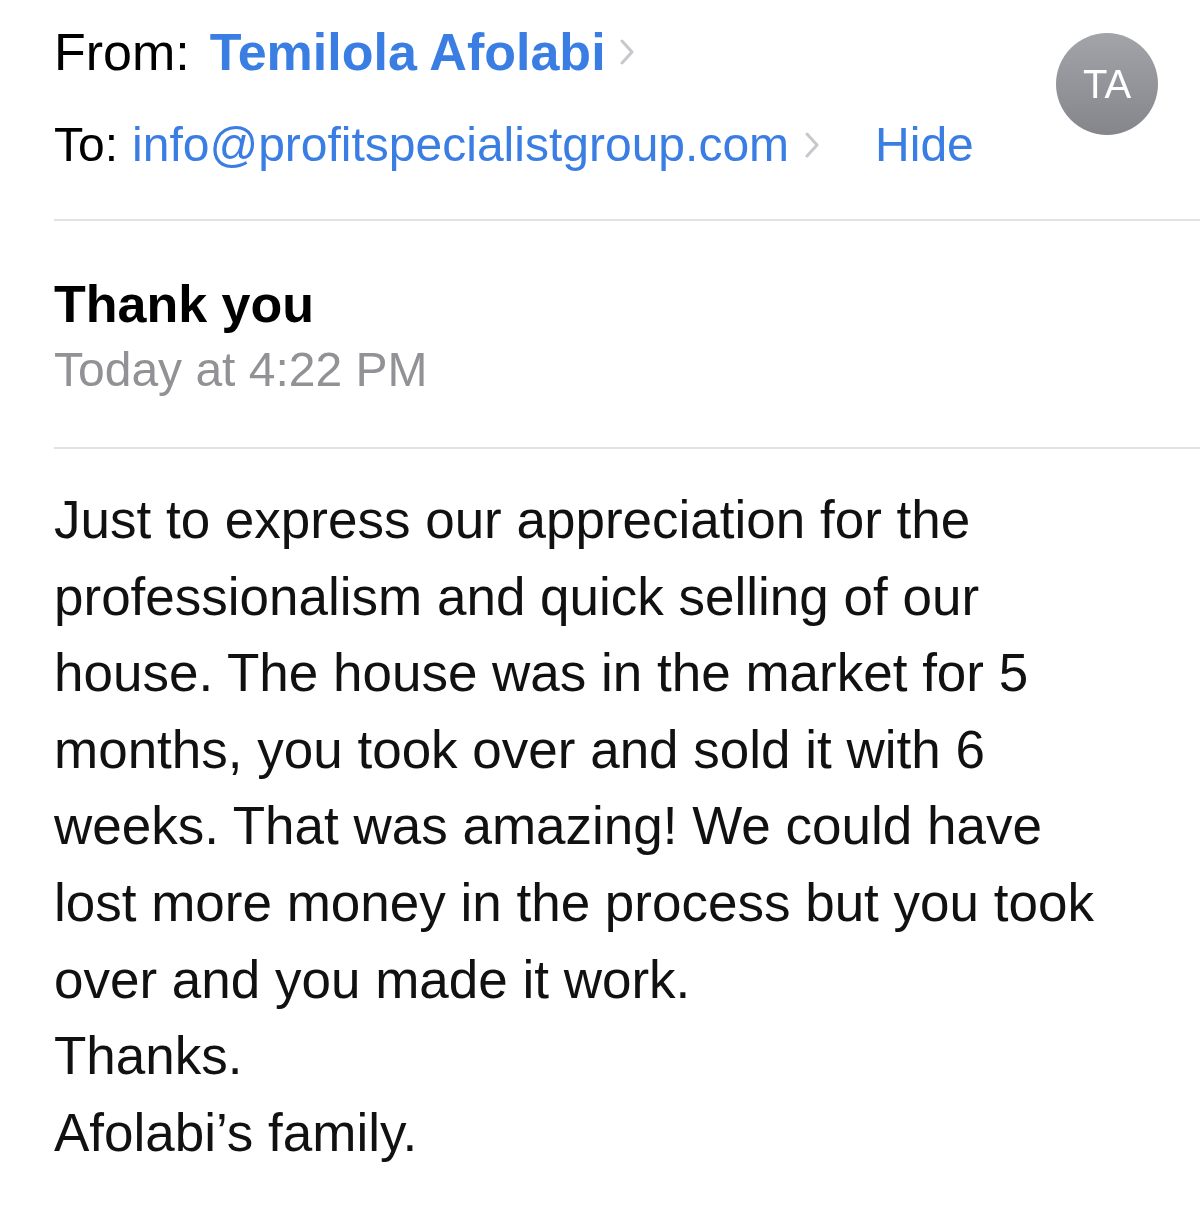  I want to click on email-subject: Thank you, so click(185, 304).